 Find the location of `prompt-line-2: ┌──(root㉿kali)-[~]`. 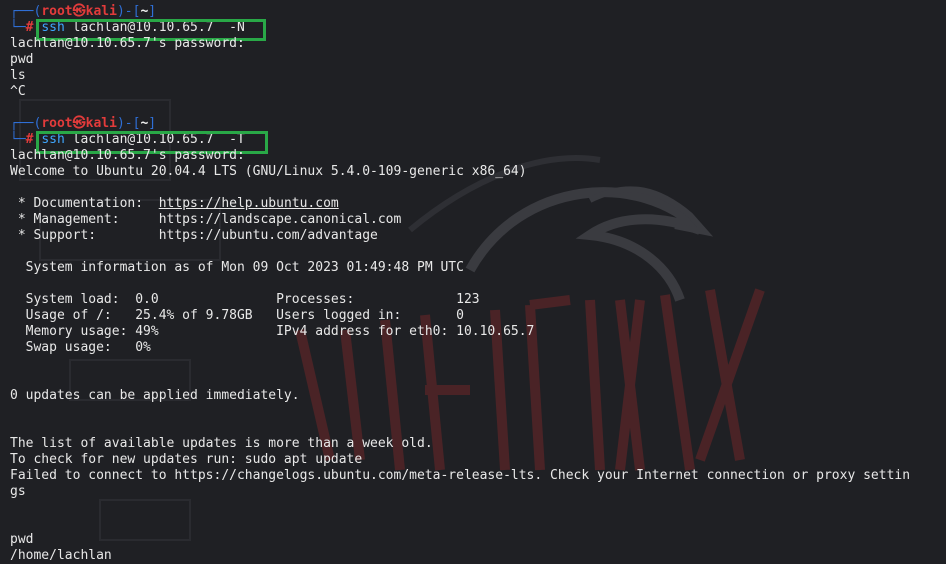

prompt-line-2: ┌──(root㉿kali)-[~] is located at coordinates (83, 123).